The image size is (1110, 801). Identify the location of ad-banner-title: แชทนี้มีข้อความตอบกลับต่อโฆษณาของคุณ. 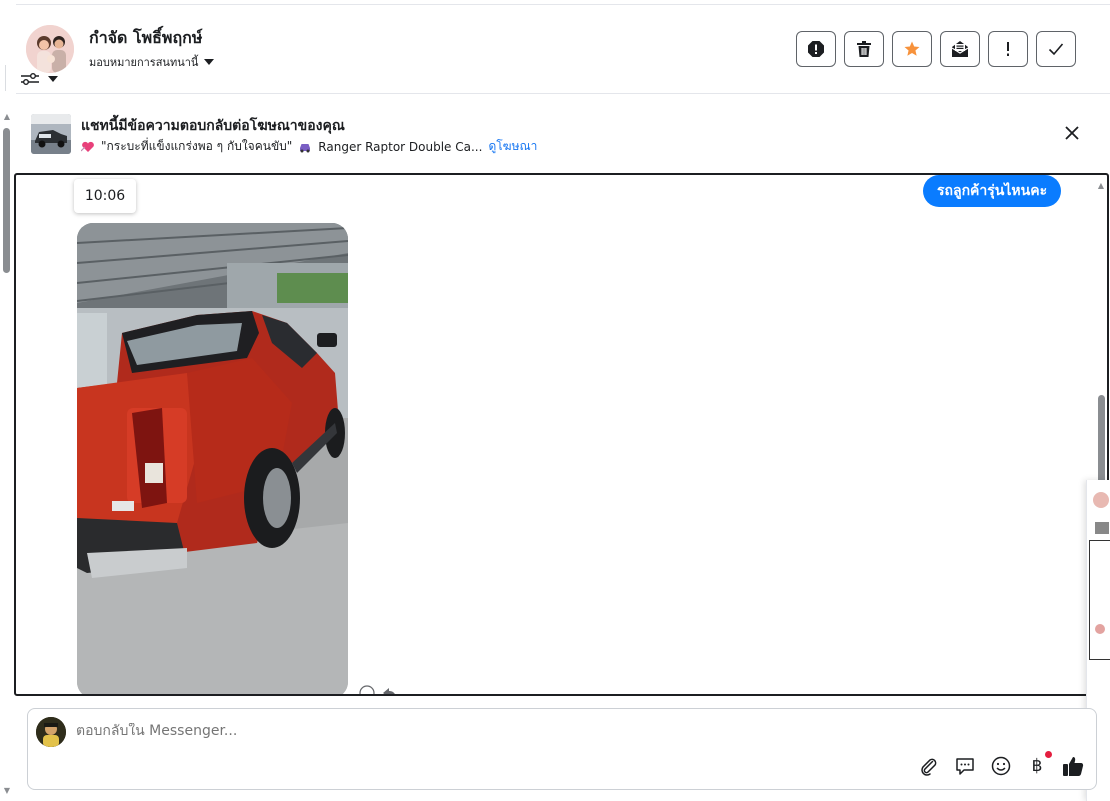
(213, 126).